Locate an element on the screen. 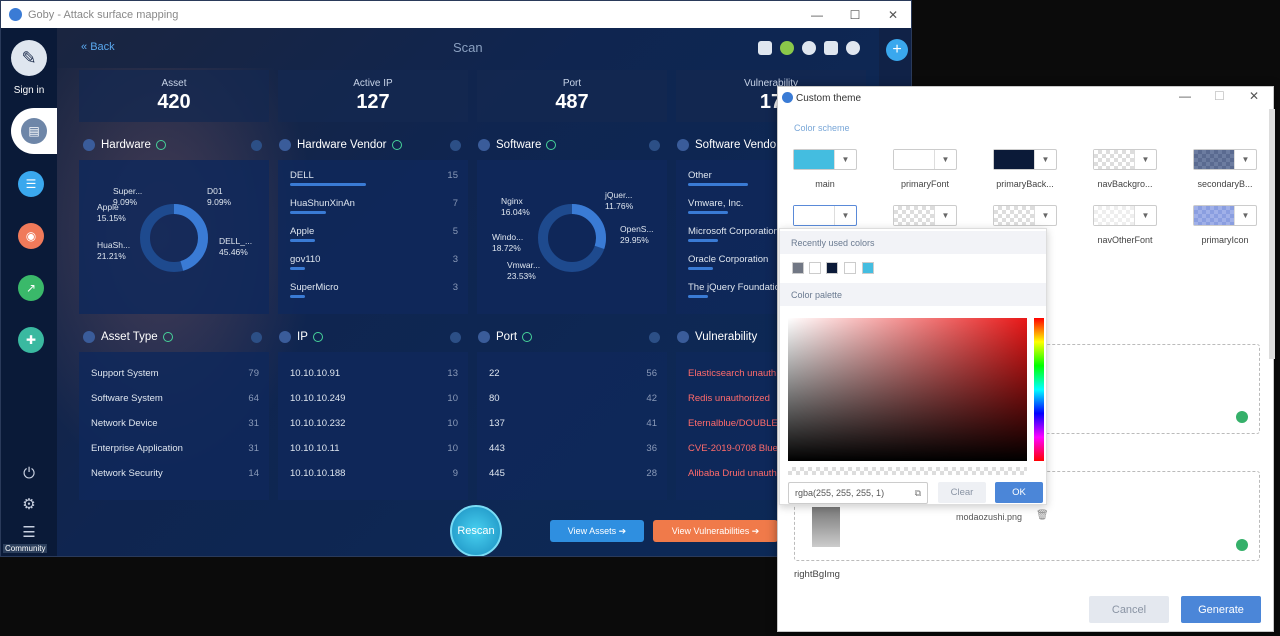  item-name: Network Security is located at coordinates (127, 473).